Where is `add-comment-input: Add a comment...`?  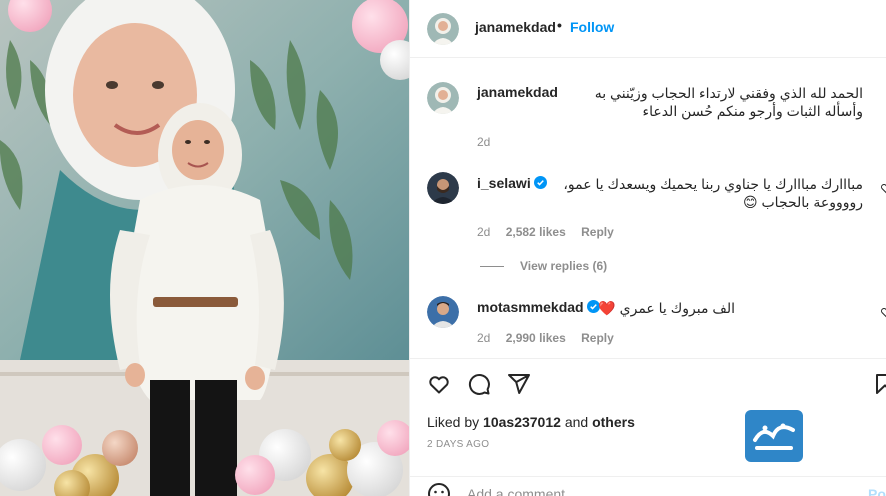
add-comment-input: Add a comment... is located at coordinates (522, 491).